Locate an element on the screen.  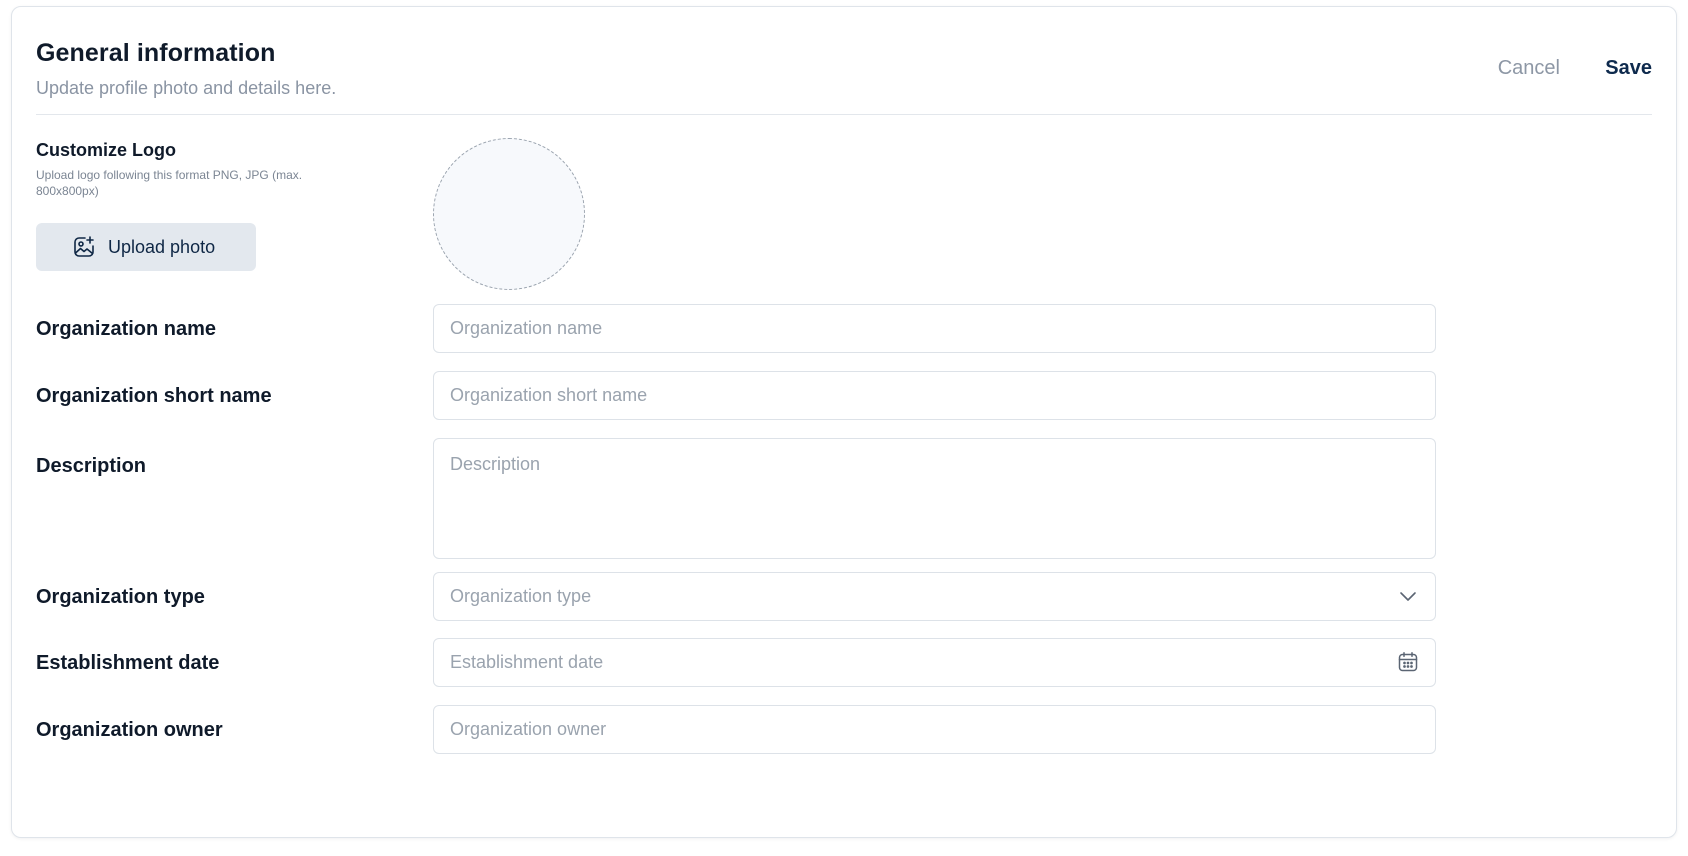
establishment-date-input is located at coordinates (934, 662).